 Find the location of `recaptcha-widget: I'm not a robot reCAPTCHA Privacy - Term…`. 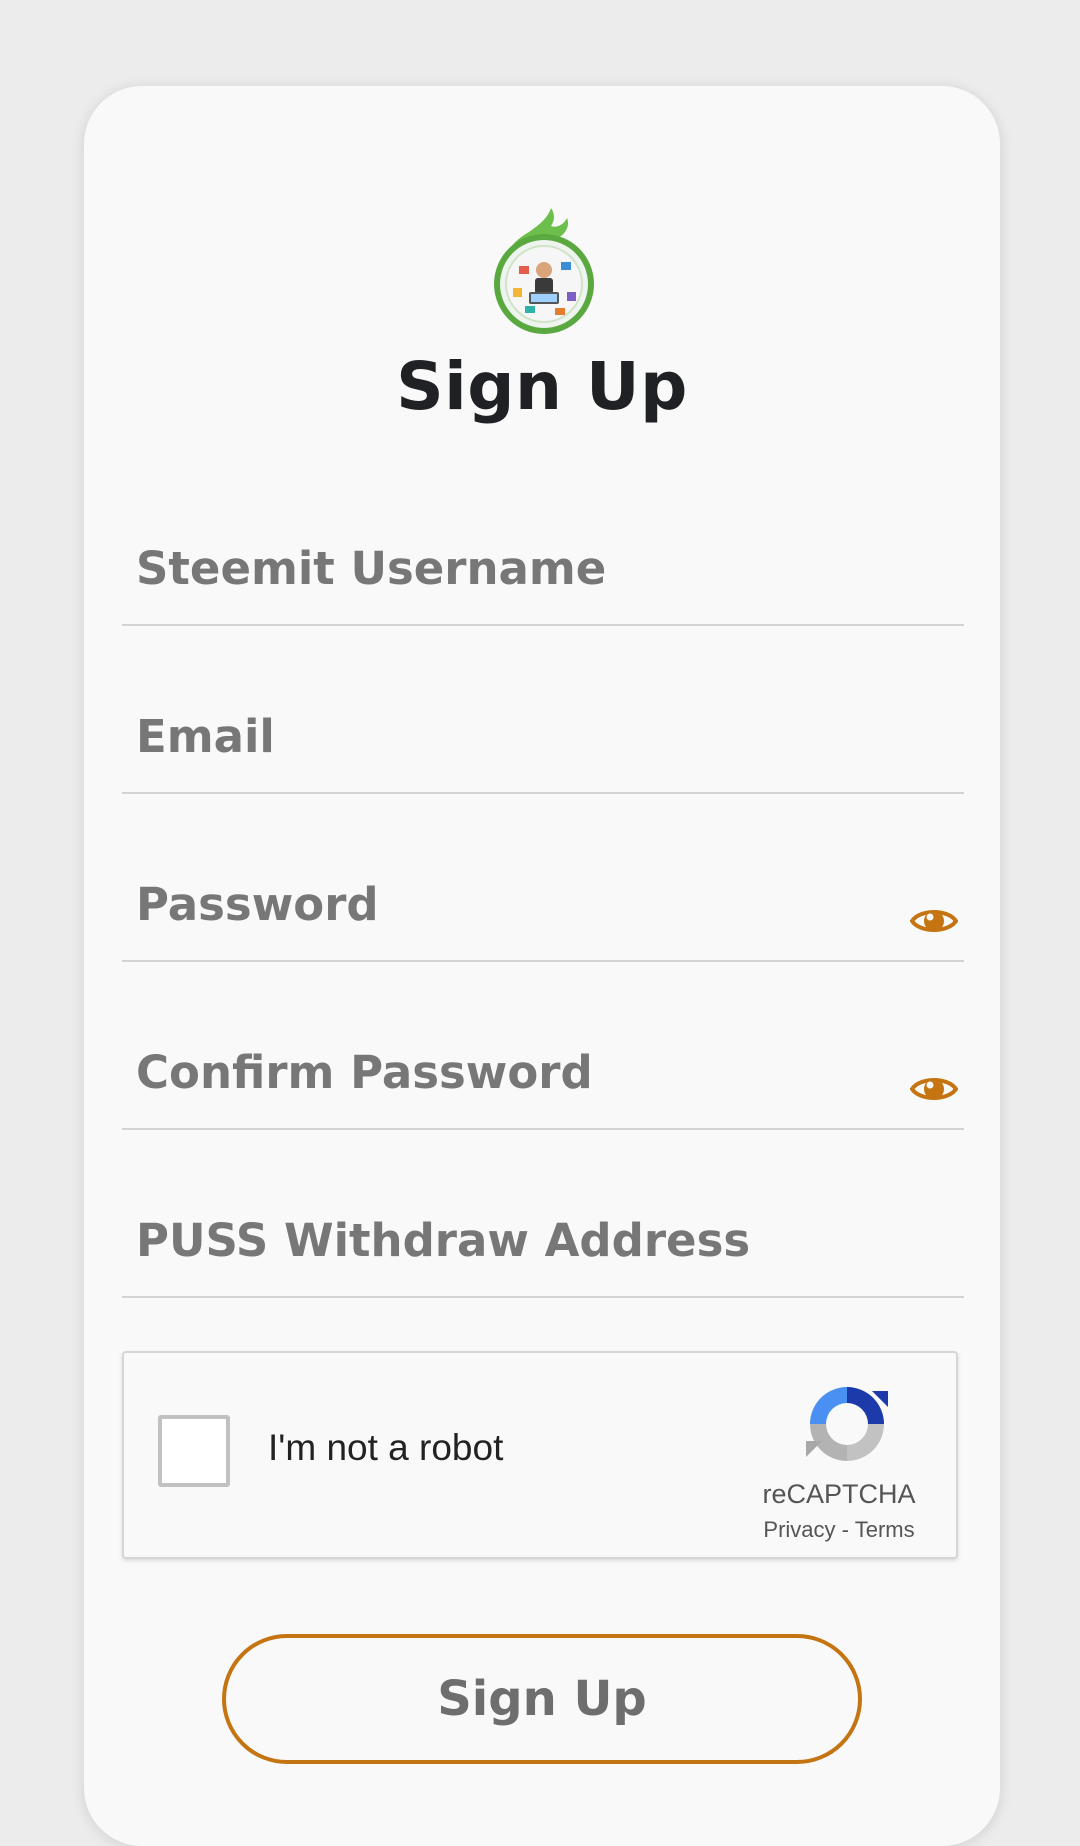

recaptcha-widget: I'm not a robot reCAPTCHA Privacy - Term… is located at coordinates (540, 1455).